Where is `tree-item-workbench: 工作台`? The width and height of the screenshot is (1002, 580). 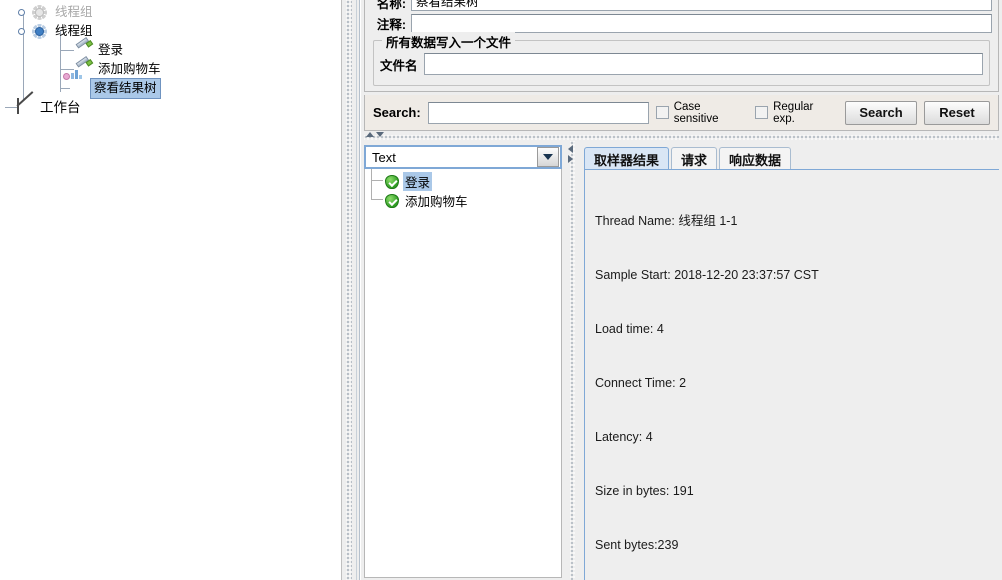
tree-item-workbench: 工作台 is located at coordinates (50, 107).